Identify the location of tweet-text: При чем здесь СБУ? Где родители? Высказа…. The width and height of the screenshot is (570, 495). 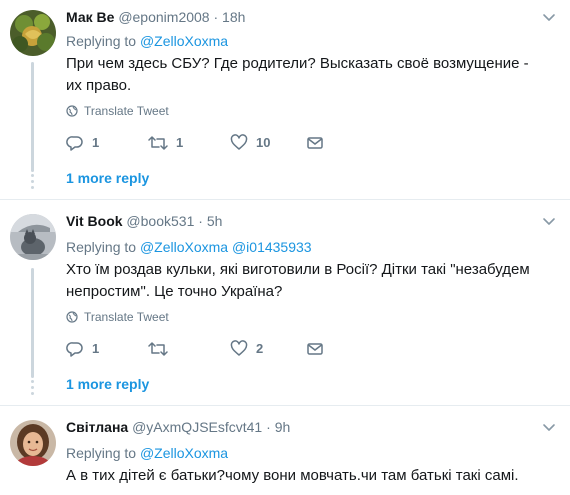
(297, 74).